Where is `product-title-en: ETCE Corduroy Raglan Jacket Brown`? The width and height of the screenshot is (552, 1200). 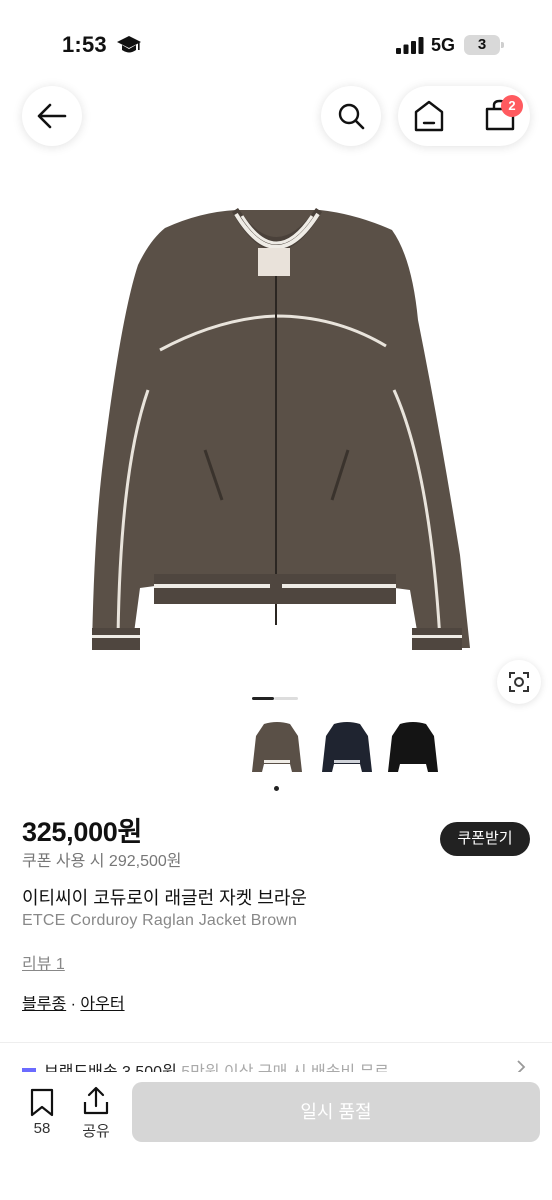
product-title-en: ETCE Corduroy Raglan Jacket Brown is located at coordinates (160, 920).